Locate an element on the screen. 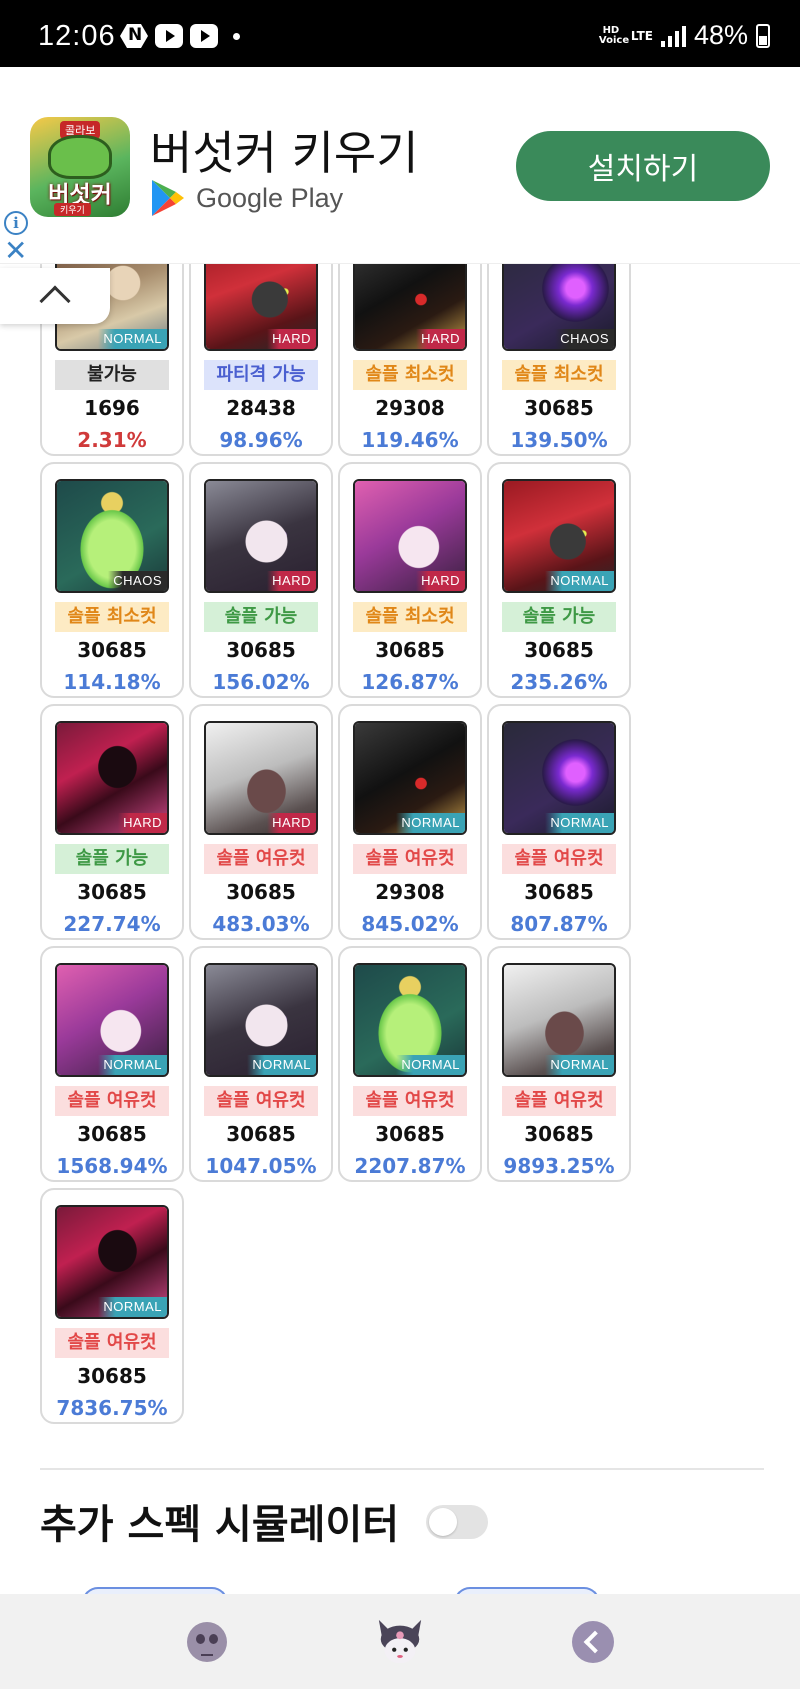  simulator-tab-left is located at coordinates (155, 1590).